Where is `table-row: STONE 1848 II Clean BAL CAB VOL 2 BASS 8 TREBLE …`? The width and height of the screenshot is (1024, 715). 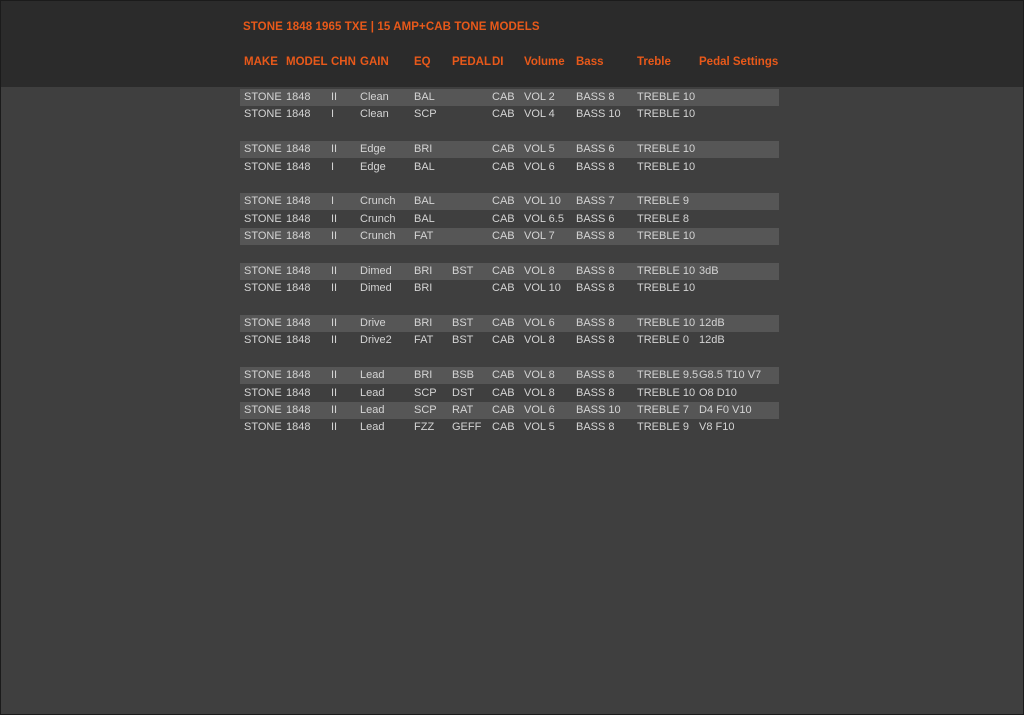 table-row: STONE 1848 II Clean BAL CAB VOL 2 BASS 8 TREBLE … is located at coordinates (512, 97).